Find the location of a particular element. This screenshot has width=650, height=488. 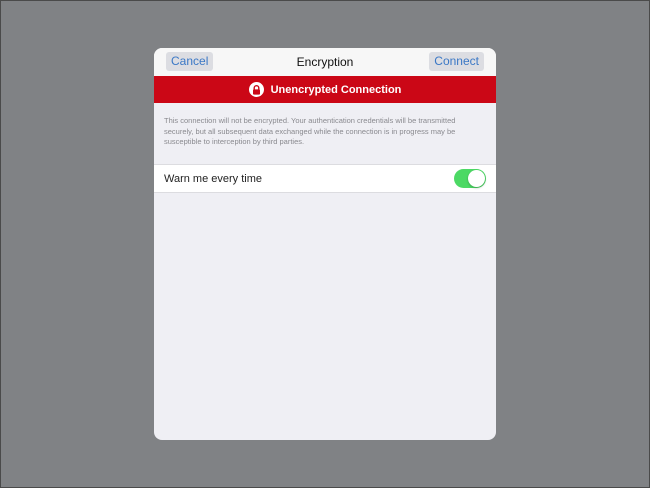

warn-setting-row: Warn me every time is located at coordinates (325, 178).